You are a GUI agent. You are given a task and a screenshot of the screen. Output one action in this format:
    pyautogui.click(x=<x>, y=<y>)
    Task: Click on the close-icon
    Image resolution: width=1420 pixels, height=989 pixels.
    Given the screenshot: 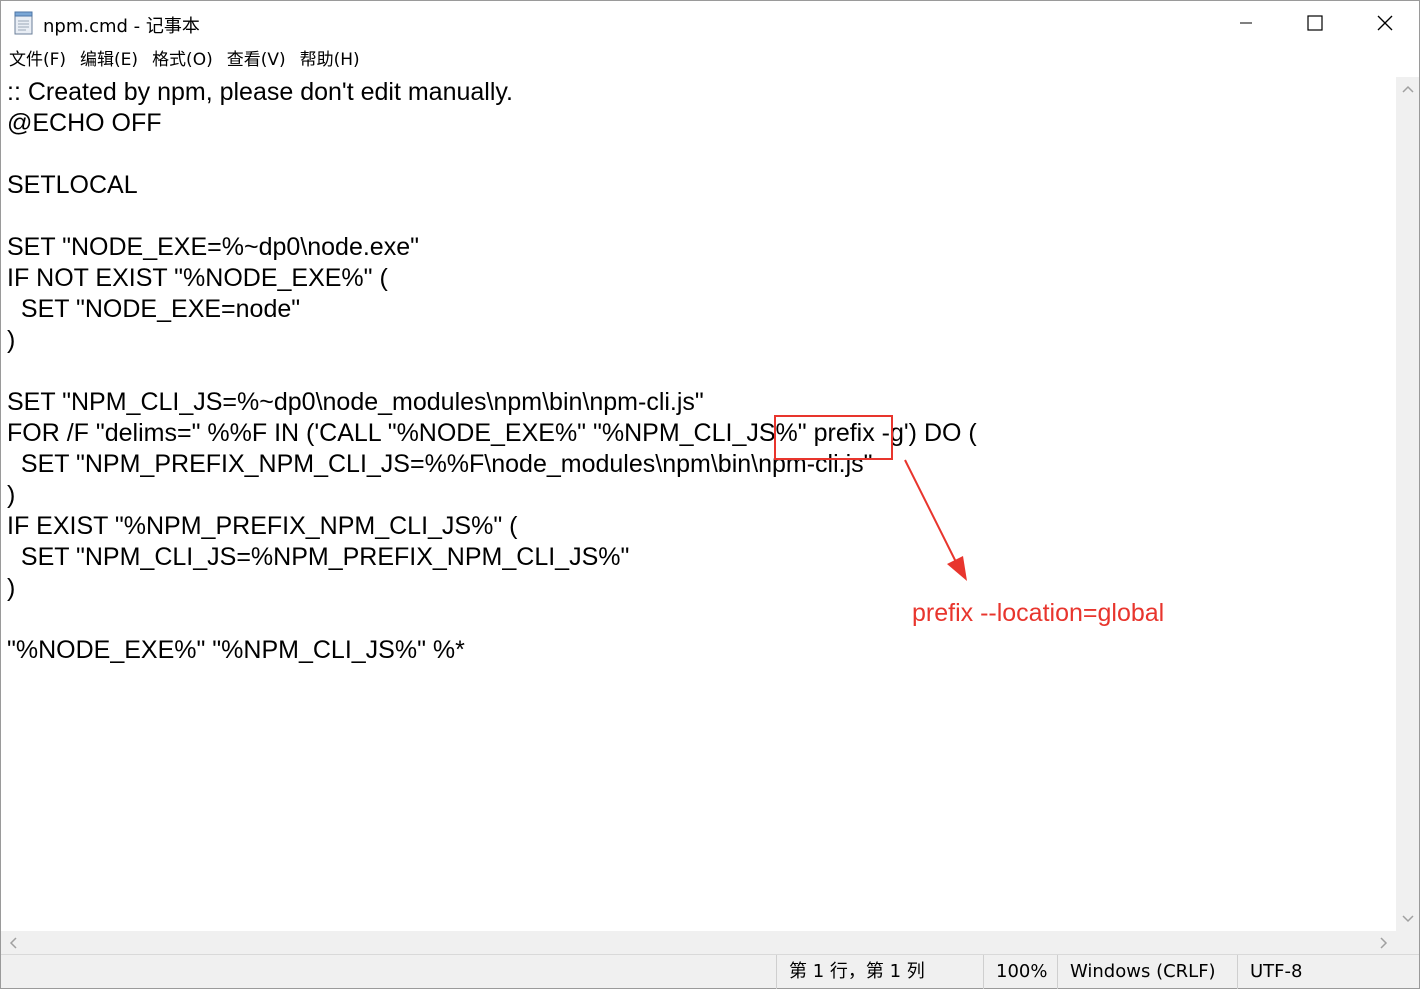 What is the action you would take?
    pyautogui.click(x=1385, y=23)
    